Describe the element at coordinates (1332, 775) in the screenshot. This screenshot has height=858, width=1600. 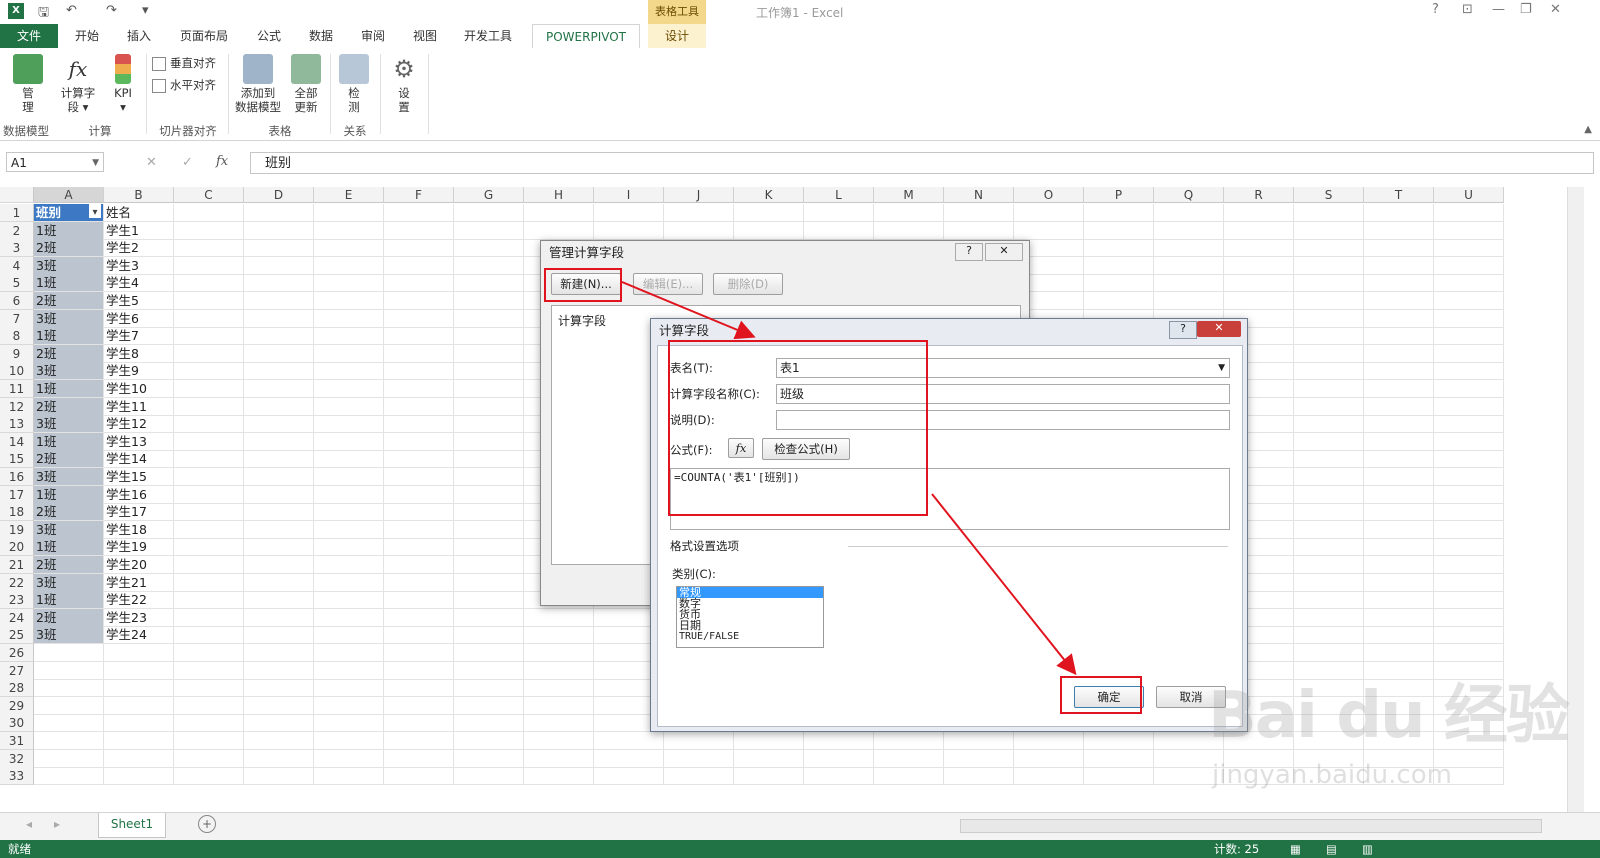
I see `baidu-watermark-url: jingyan.baidu.com` at that location.